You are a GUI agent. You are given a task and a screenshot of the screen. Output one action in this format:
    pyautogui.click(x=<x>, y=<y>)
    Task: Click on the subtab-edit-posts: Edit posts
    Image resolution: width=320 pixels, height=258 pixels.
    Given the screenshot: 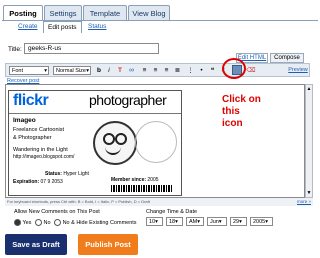 What is the action you would take?
    pyautogui.click(x=62, y=27)
    